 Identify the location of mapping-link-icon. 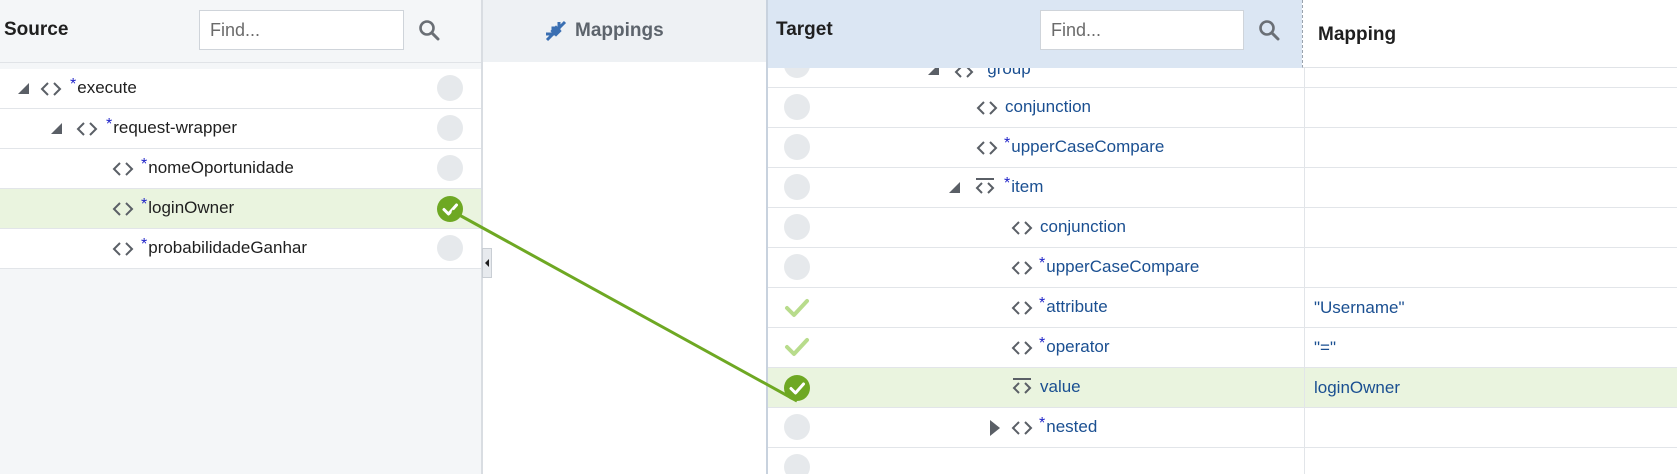
(556, 31).